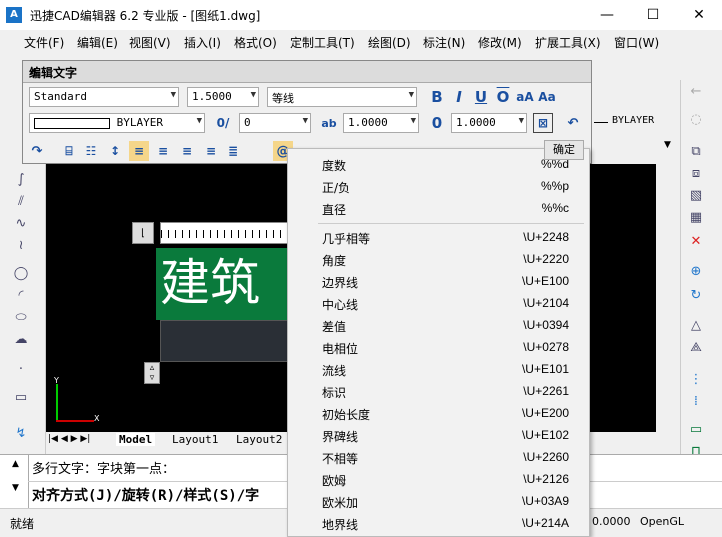 The image size is (722, 537). I want to click on chevron-down-icon: ▼, so click(411, 95).